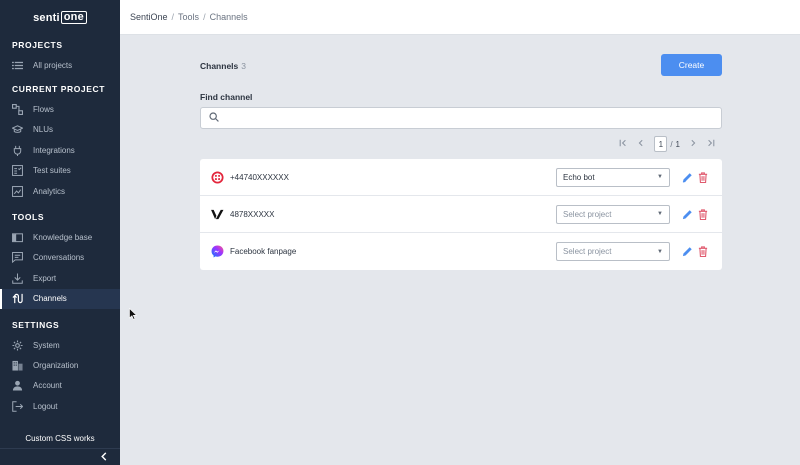 The image size is (800, 465). What do you see at coordinates (46, 17) in the screenshot?
I see `logo-text-senti: senti` at bounding box center [46, 17].